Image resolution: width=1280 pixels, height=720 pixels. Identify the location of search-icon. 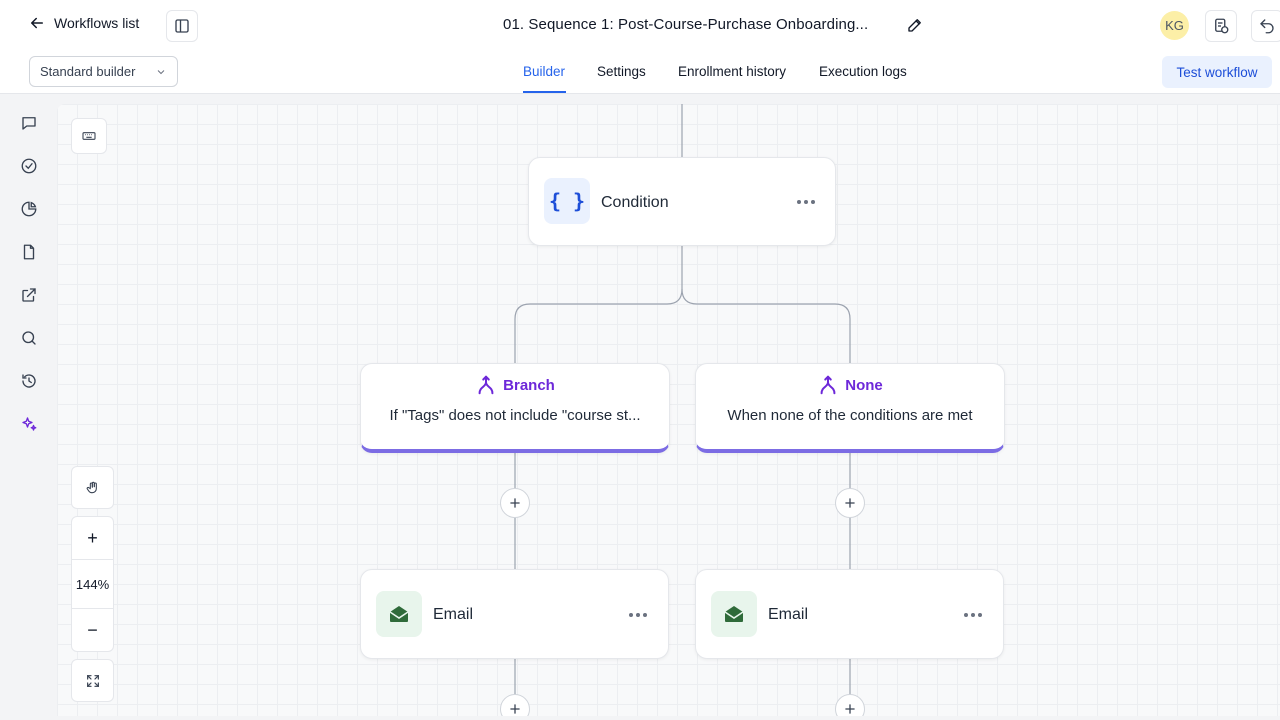
(29, 338).